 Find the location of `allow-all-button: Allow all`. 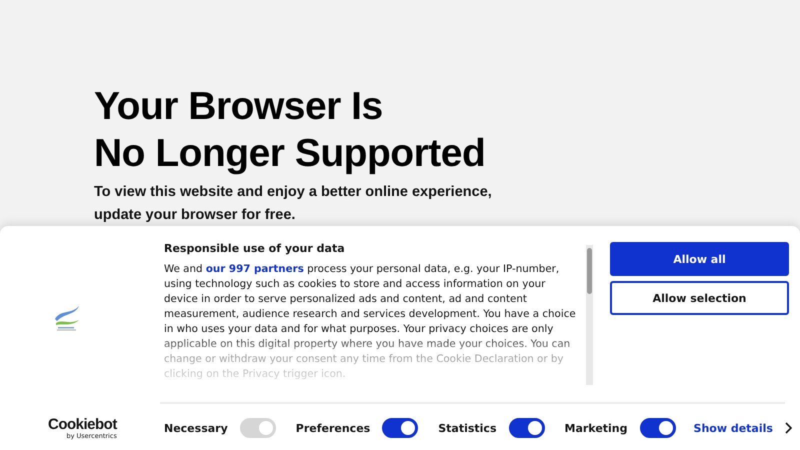

allow-all-button: Allow all is located at coordinates (699, 259).